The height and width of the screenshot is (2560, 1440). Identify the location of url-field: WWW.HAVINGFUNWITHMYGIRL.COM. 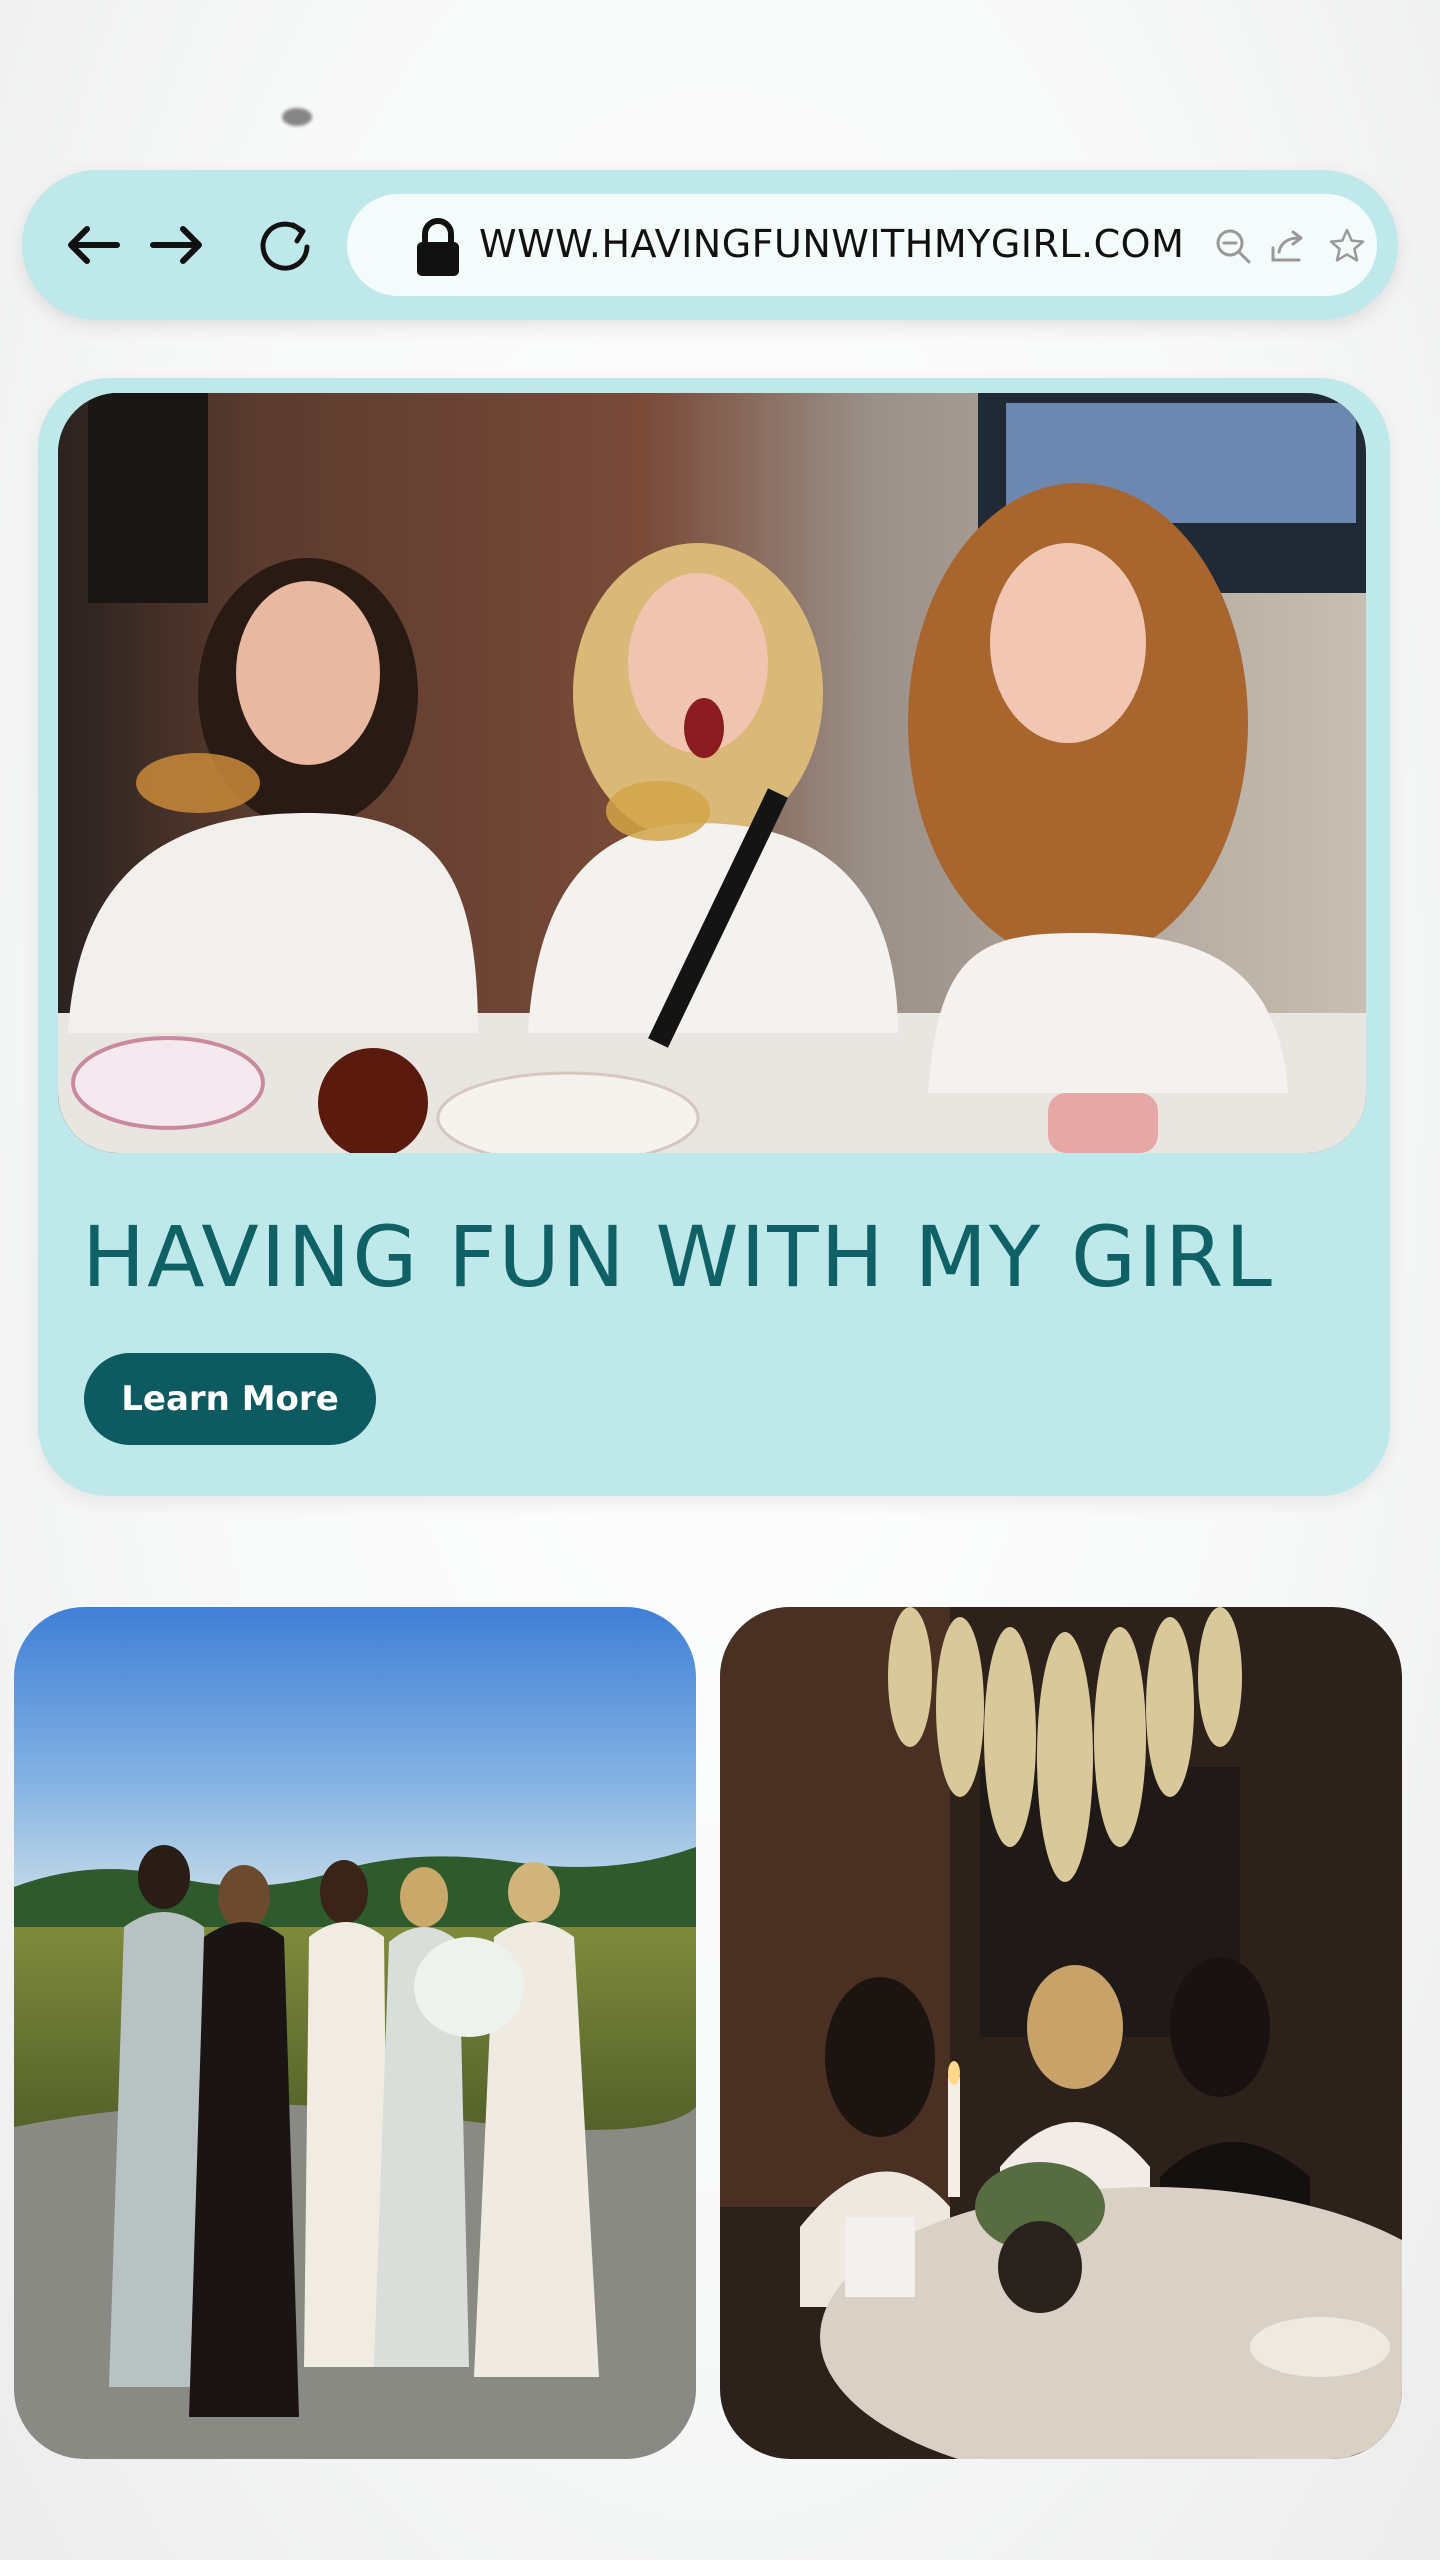
(862, 245).